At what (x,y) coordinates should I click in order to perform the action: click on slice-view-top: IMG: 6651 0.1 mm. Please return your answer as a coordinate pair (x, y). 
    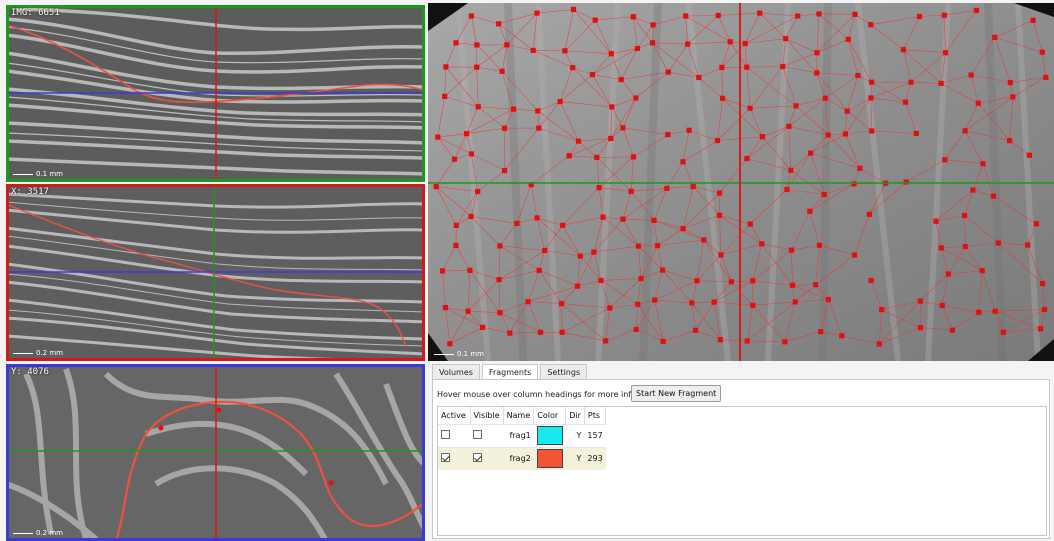
    Looking at the image, I should click on (215, 93).